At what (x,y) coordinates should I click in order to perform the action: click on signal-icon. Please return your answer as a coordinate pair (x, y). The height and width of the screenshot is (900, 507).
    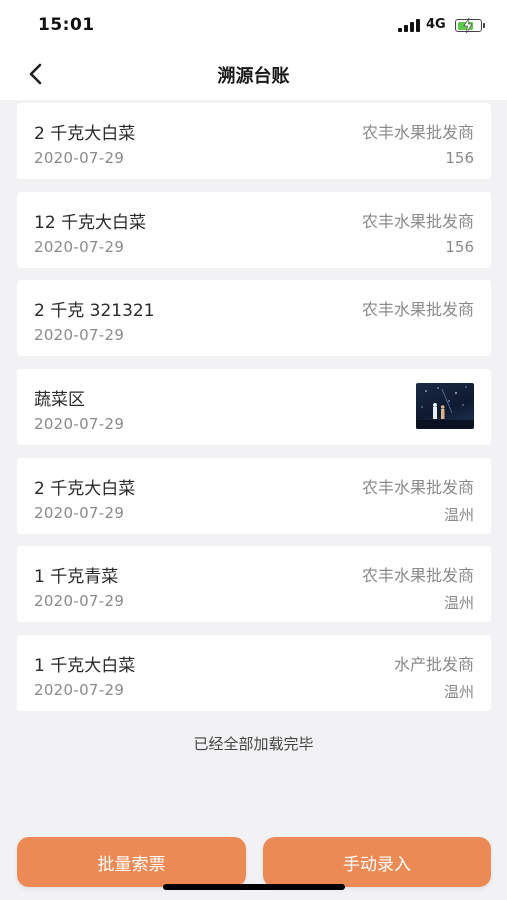
    Looking at the image, I should click on (410, 25).